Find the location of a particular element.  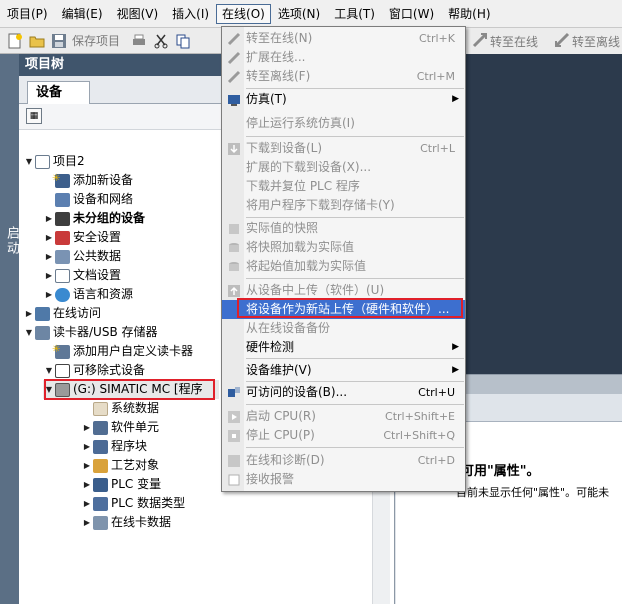

menu-edit: 编辑(E) is located at coordinates (82, 14).